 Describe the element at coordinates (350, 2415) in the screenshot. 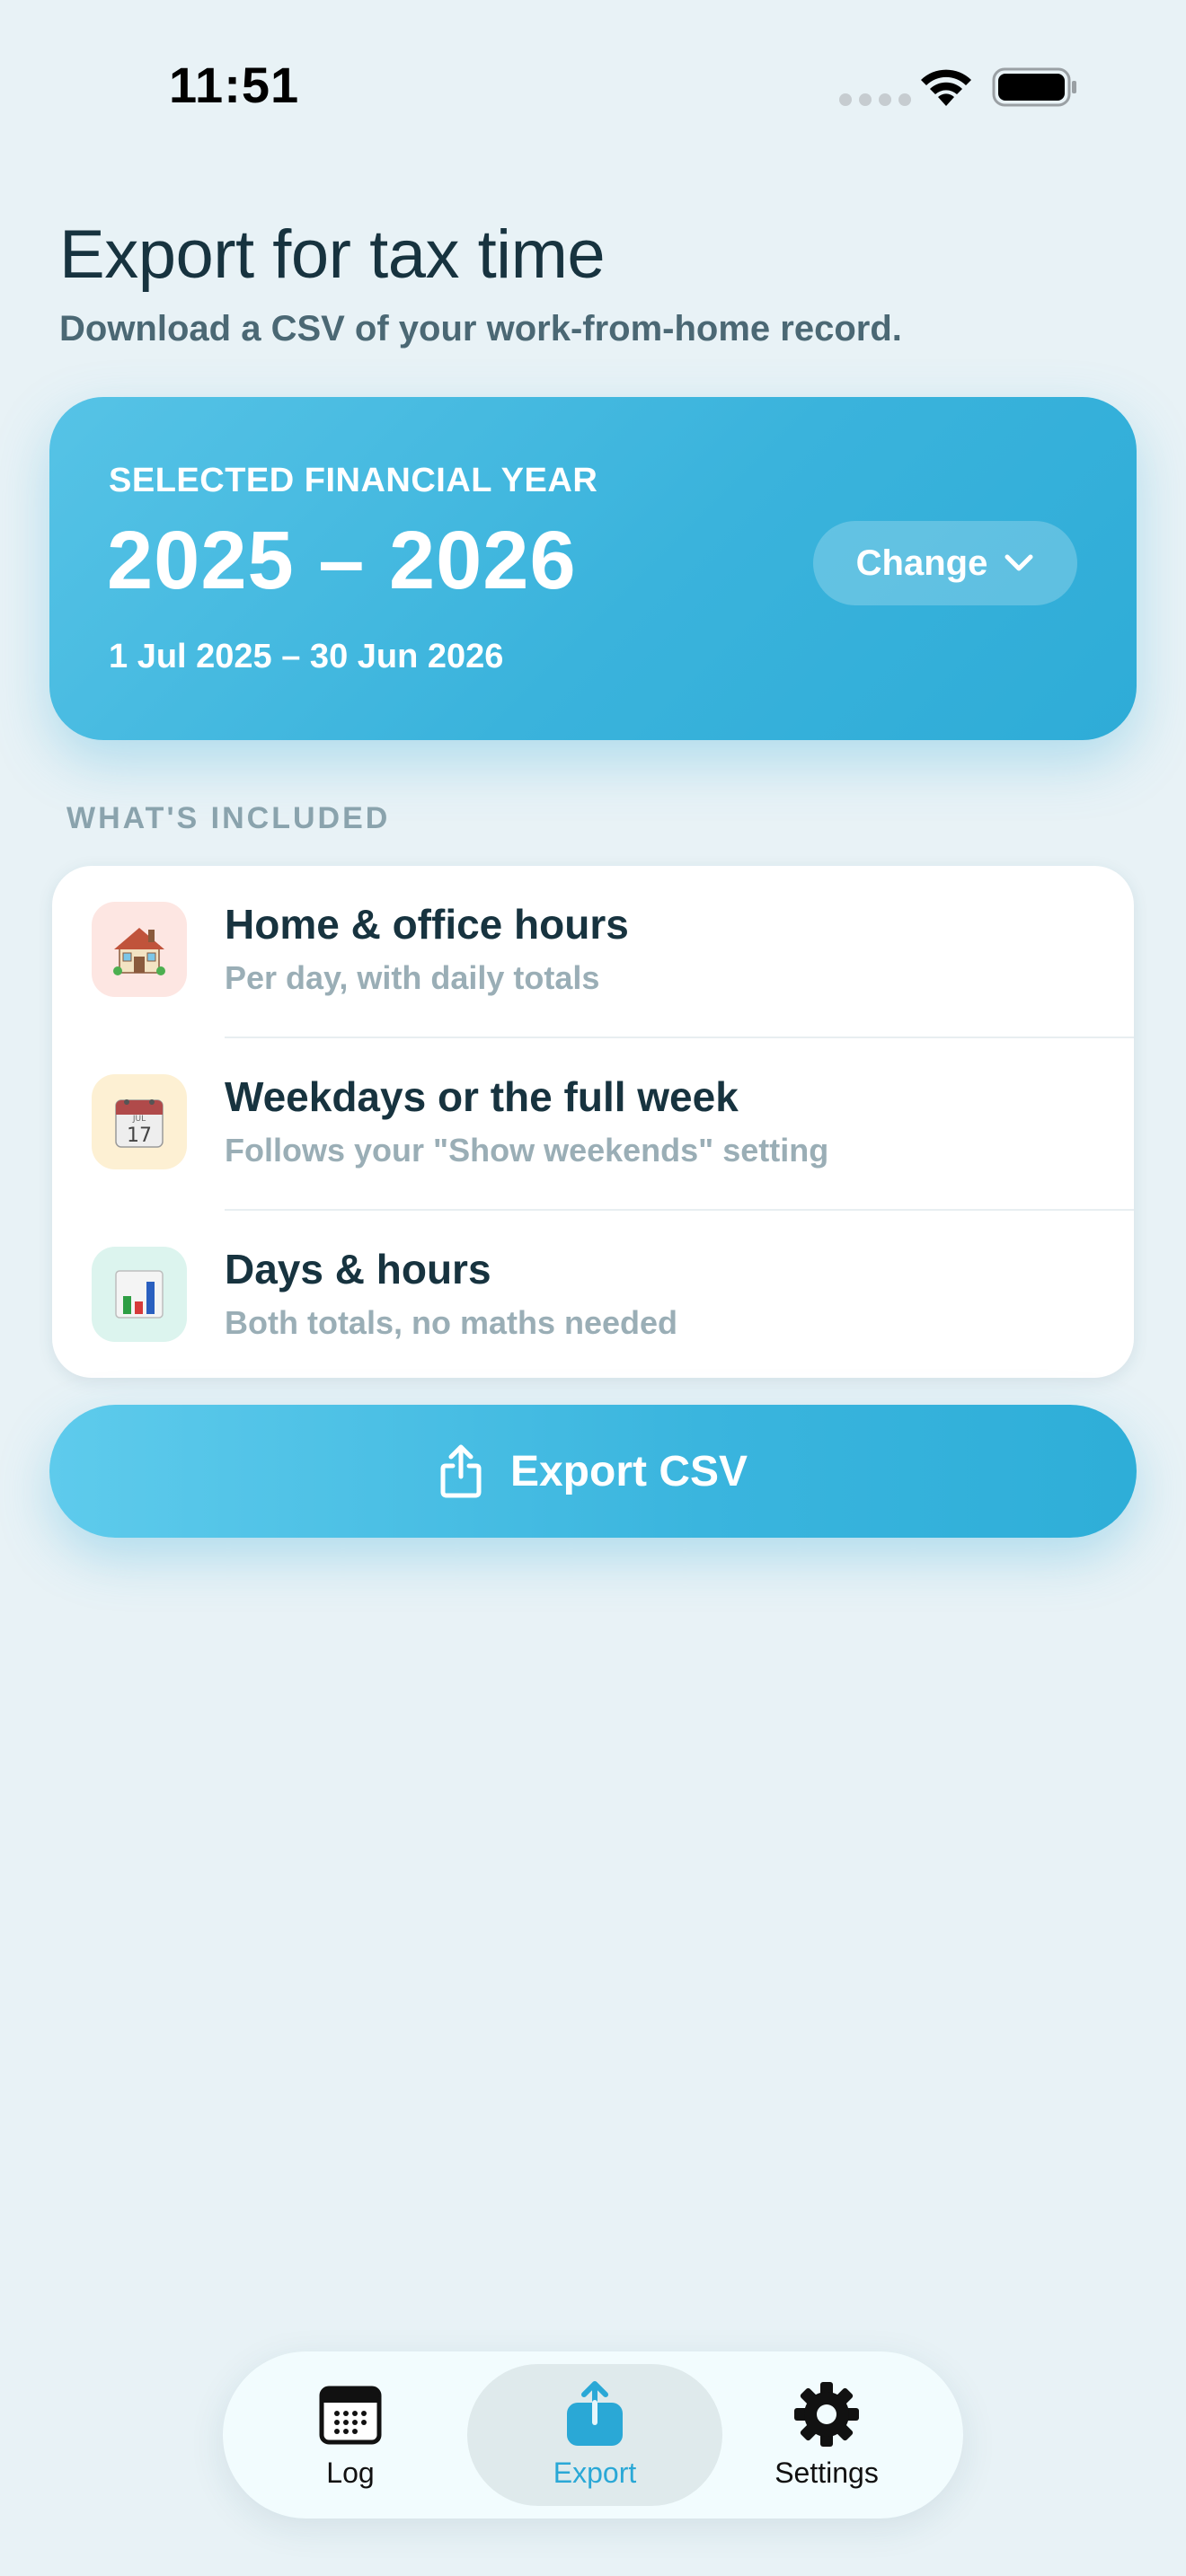

I see `calendar-grid-icon` at that location.